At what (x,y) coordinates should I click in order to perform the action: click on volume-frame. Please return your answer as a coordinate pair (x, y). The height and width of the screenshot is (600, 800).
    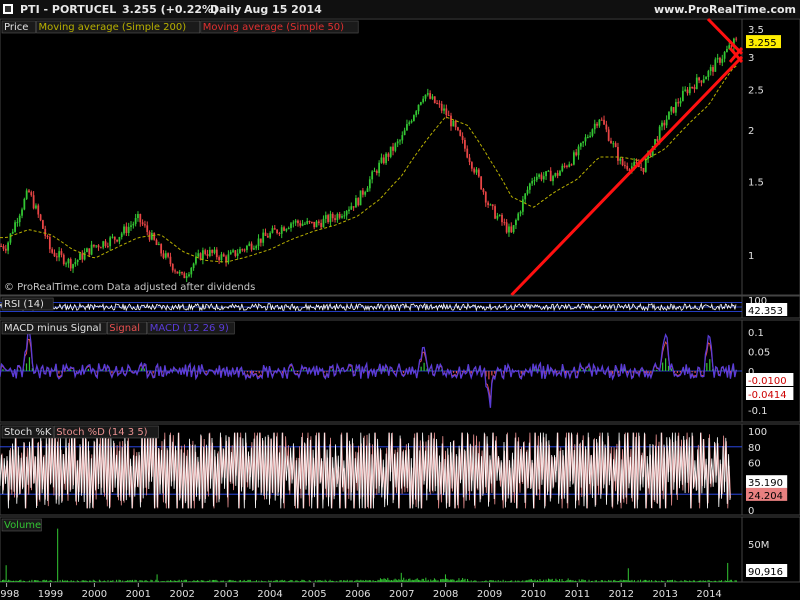
    Looking at the image, I should click on (400, 549).